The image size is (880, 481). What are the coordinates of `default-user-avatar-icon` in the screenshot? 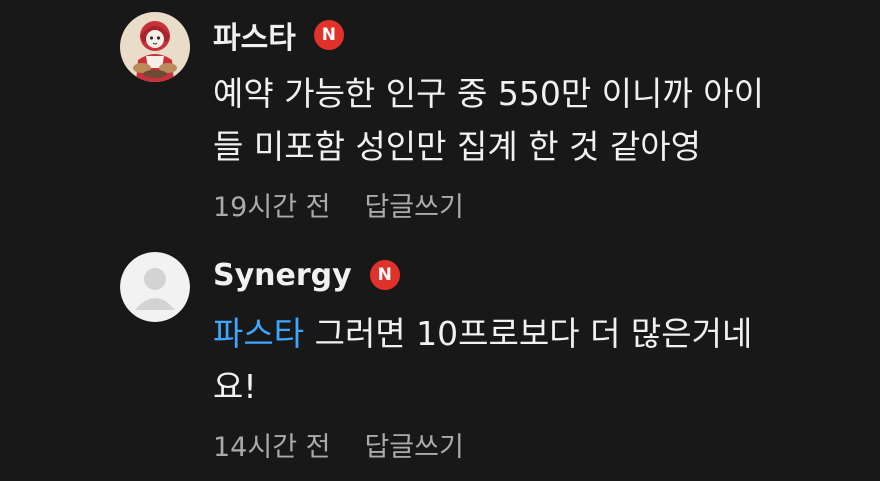 It's located at (155, 287).